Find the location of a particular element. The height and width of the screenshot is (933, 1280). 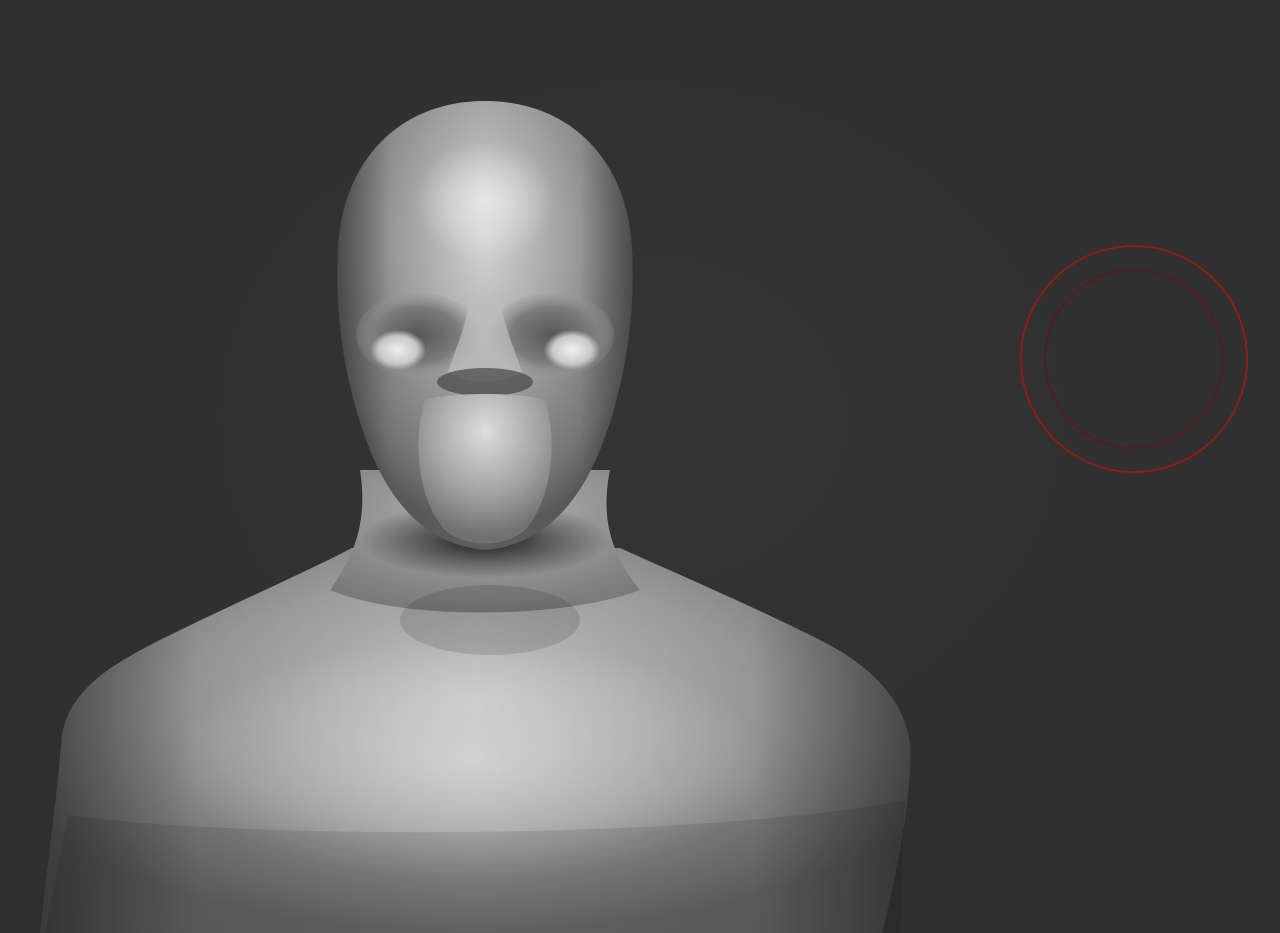

forehead-highlight is located at coordinates (485, 200).